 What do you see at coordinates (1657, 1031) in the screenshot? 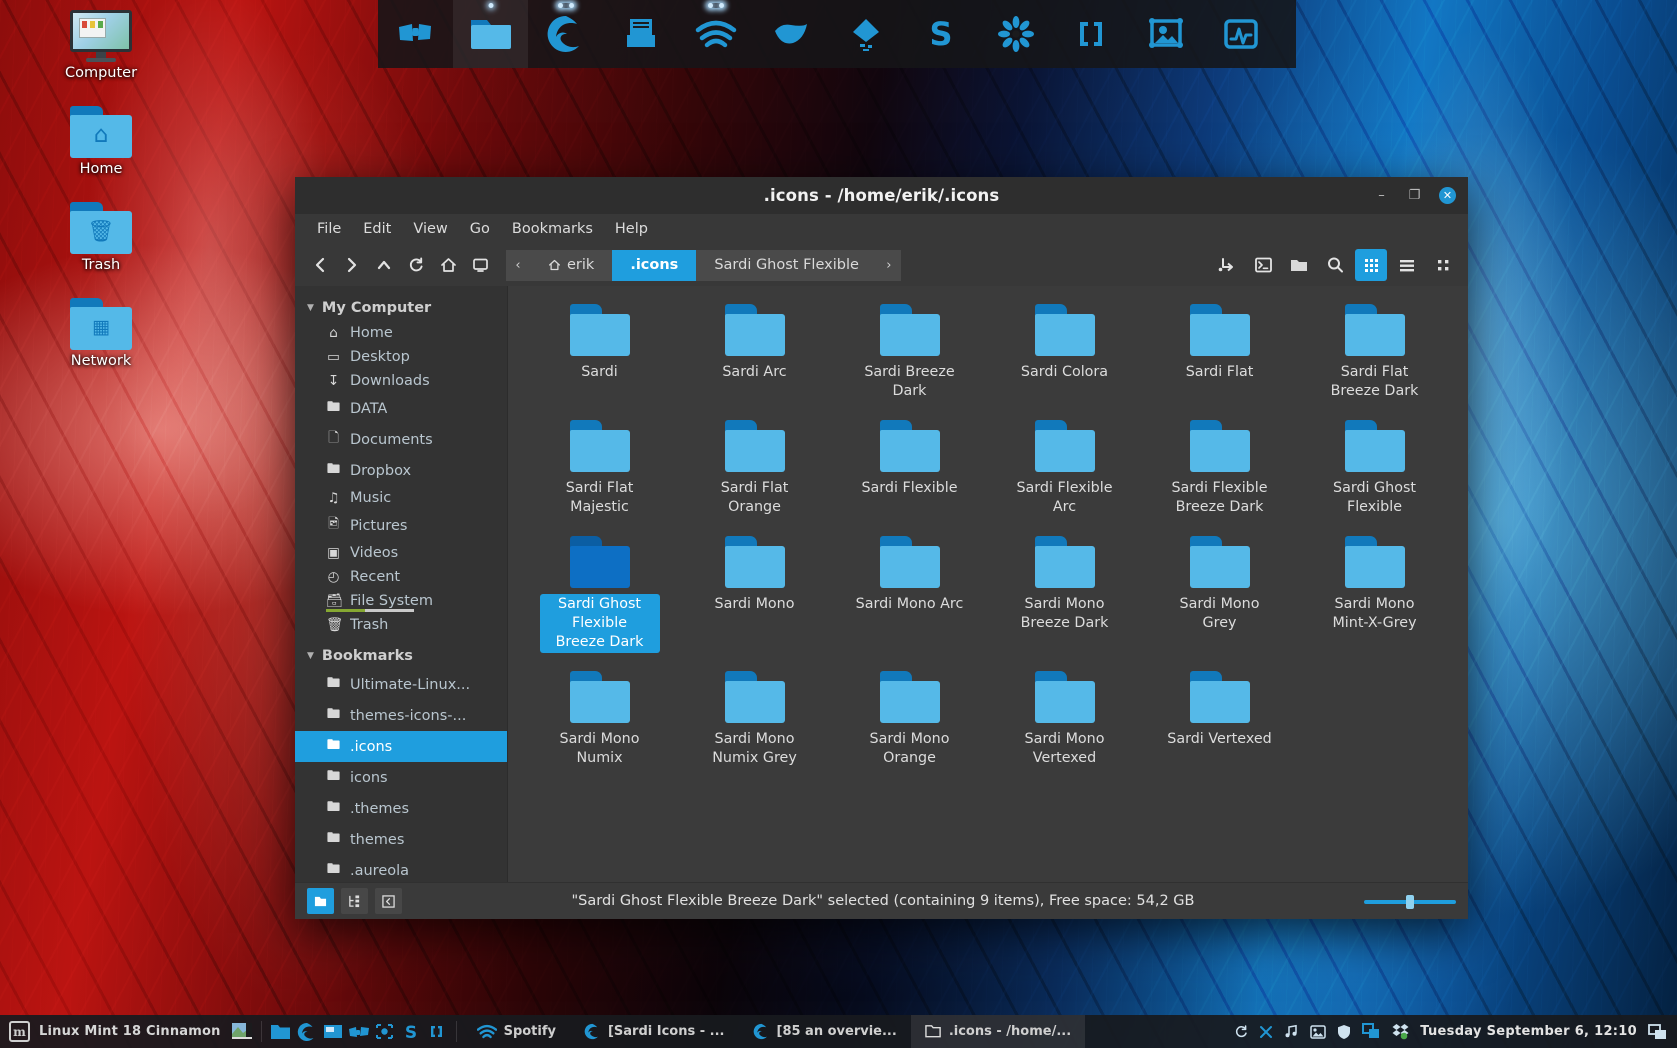
I see `show-desktop-button` at bounding box center [1657, 1031].